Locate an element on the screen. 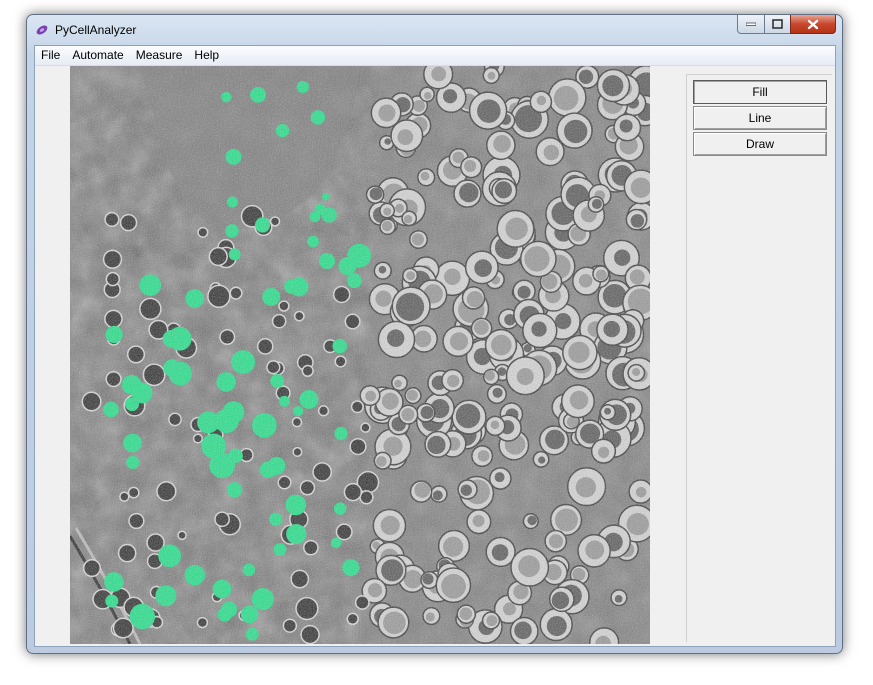  maximize-button is located at coordinates (777, 24).